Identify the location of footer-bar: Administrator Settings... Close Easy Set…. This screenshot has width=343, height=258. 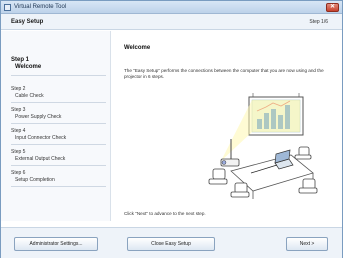
(171, 242).